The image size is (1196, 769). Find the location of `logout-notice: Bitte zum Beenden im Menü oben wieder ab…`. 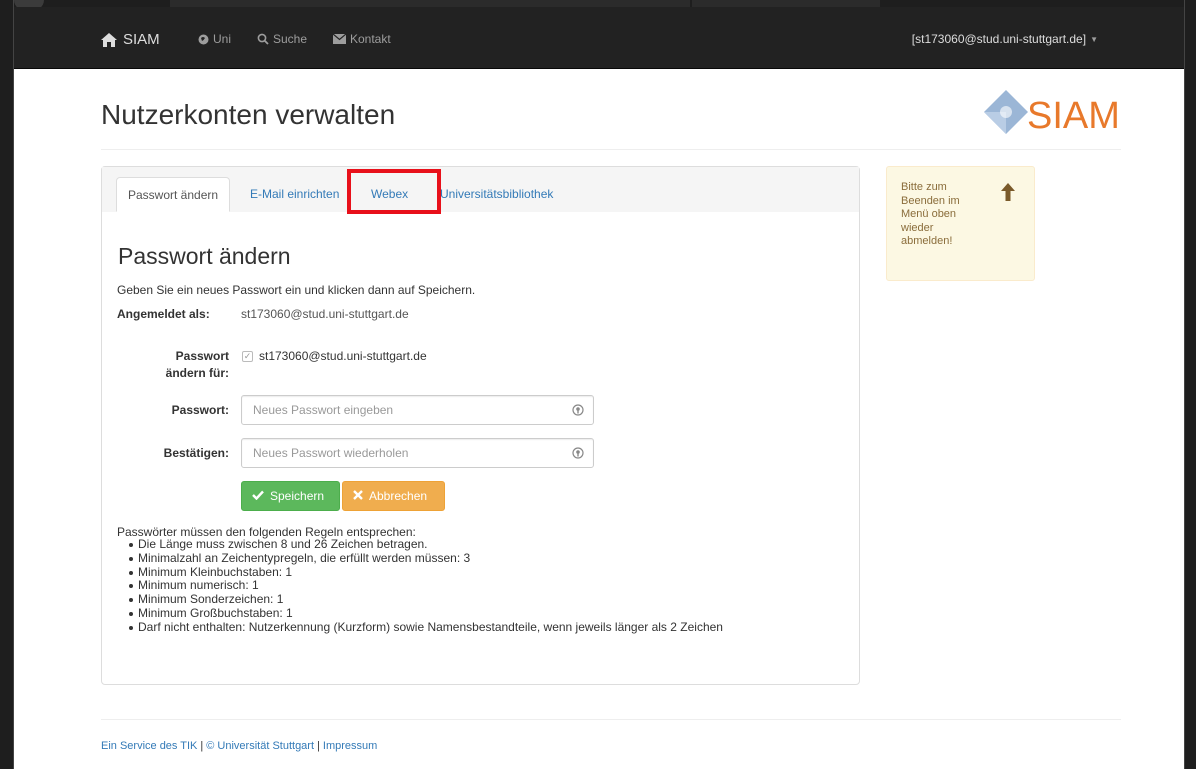

logout-notice: Bitte zum Beenden im Menü oben wieder ab… is located at coordinates (960, 223).